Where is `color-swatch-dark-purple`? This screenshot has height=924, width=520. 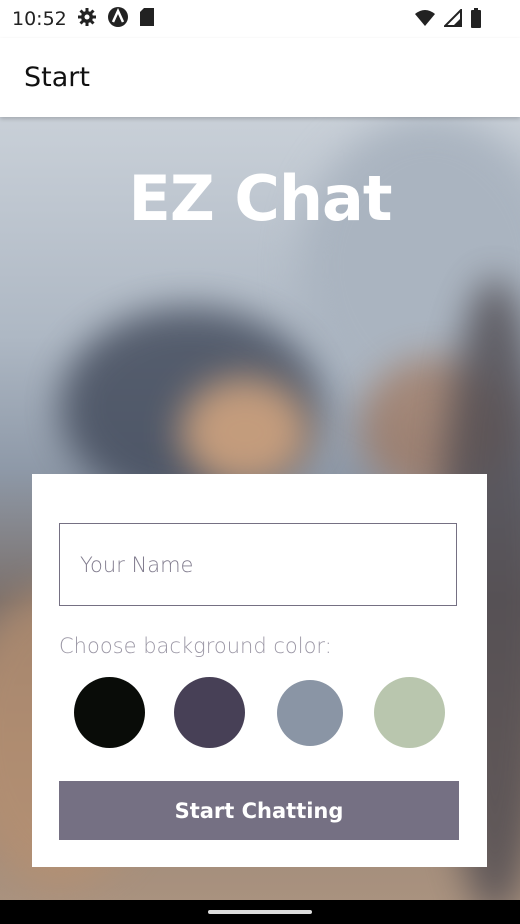 color-swatch-dark-purple is located at coordinates (209, 712).